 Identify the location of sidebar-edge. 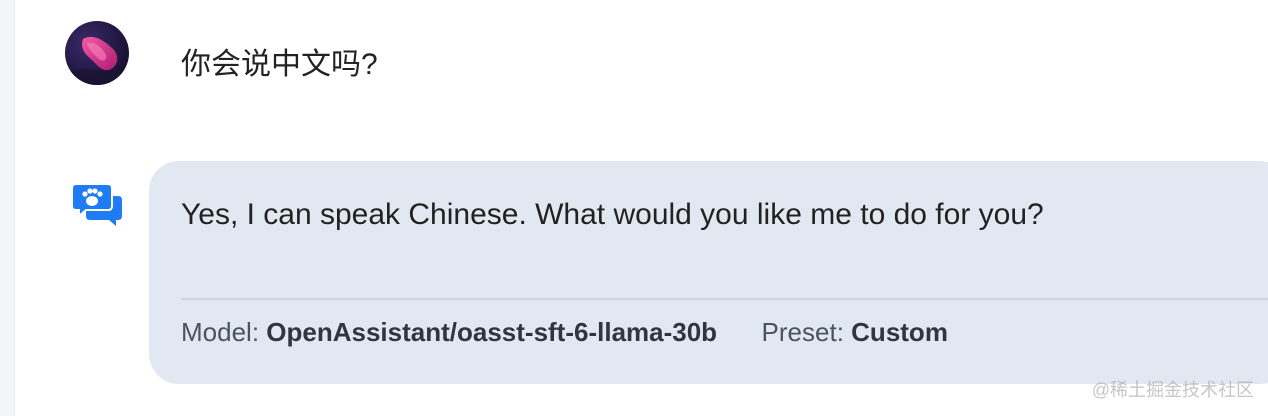
(7, 208).